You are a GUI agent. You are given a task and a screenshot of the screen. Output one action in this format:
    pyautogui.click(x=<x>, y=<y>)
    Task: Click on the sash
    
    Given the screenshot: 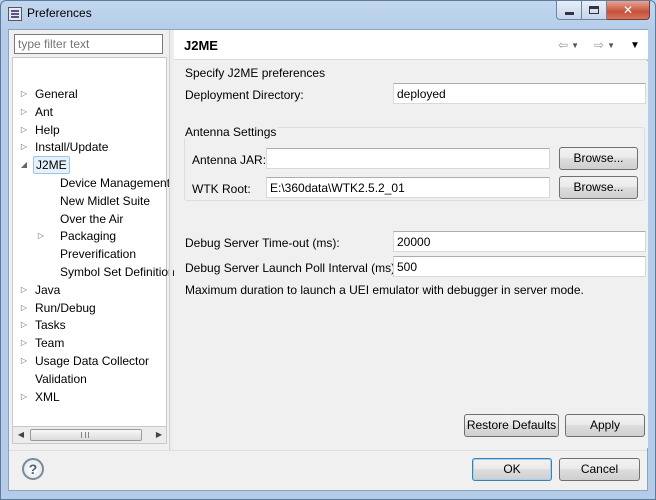 What is the action you would take?
    pyautogui.click(x=171, y=240)
    